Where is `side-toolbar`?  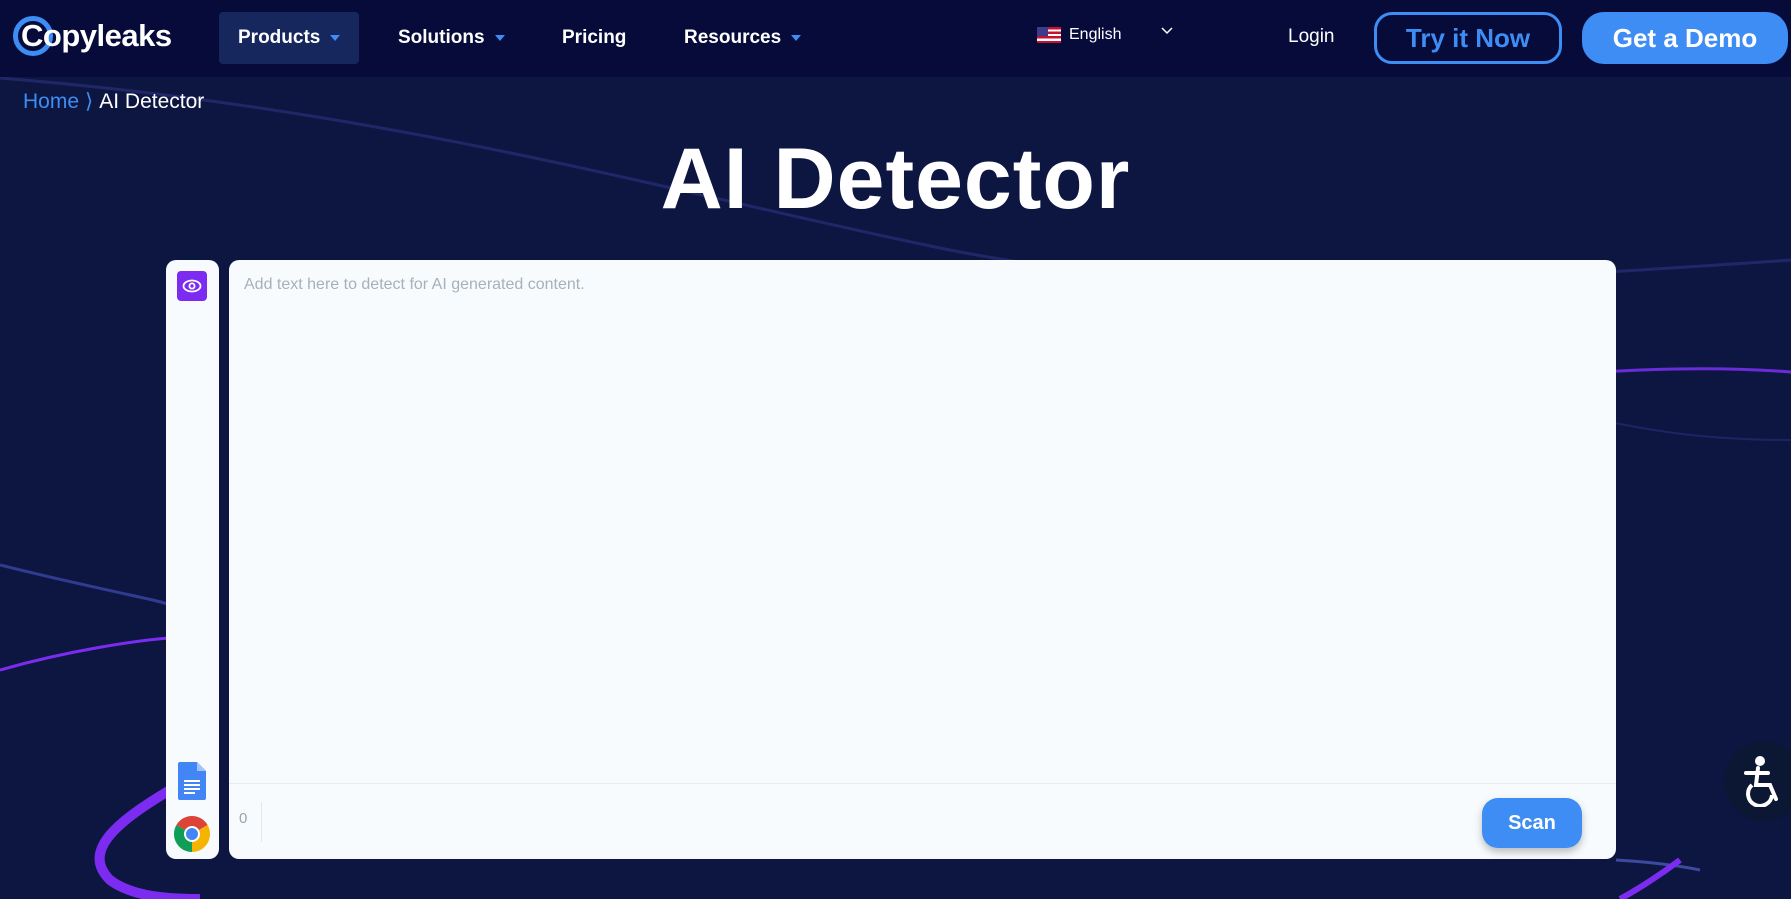
side-toolbar is located at coordinates (192, 559).